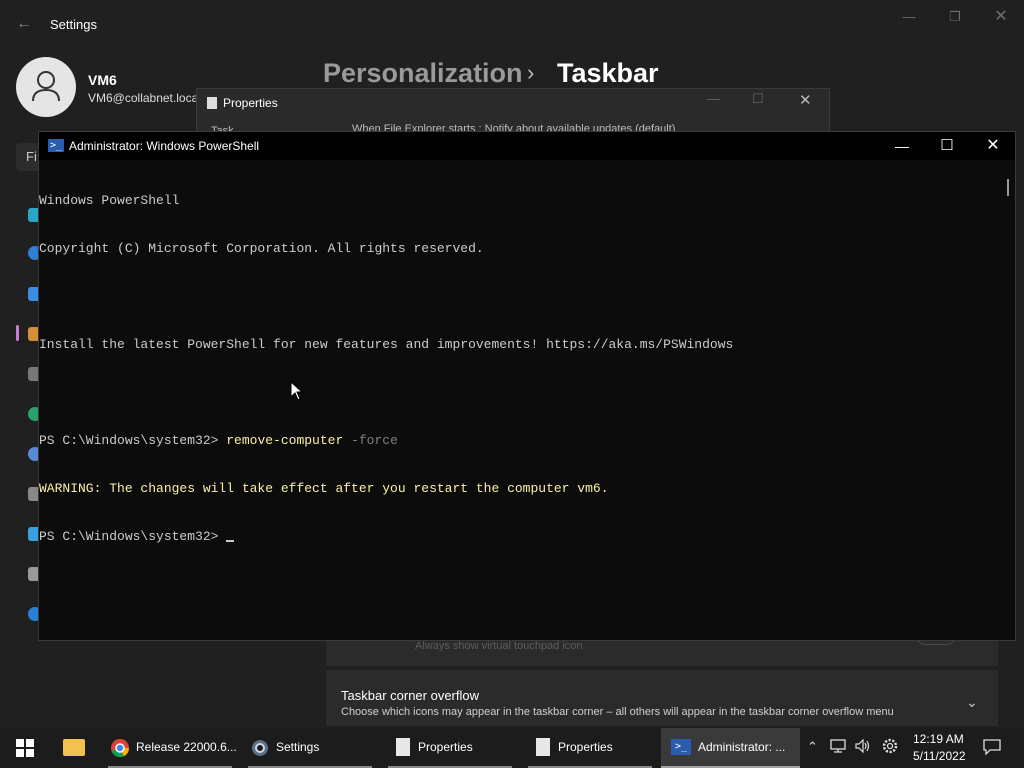 The height and width of the screenshot is (768, 1024). What do you see at coordinates (17, 333) in the screenshot?
I see `active-nav-marker` at bounding box center [17, 333].